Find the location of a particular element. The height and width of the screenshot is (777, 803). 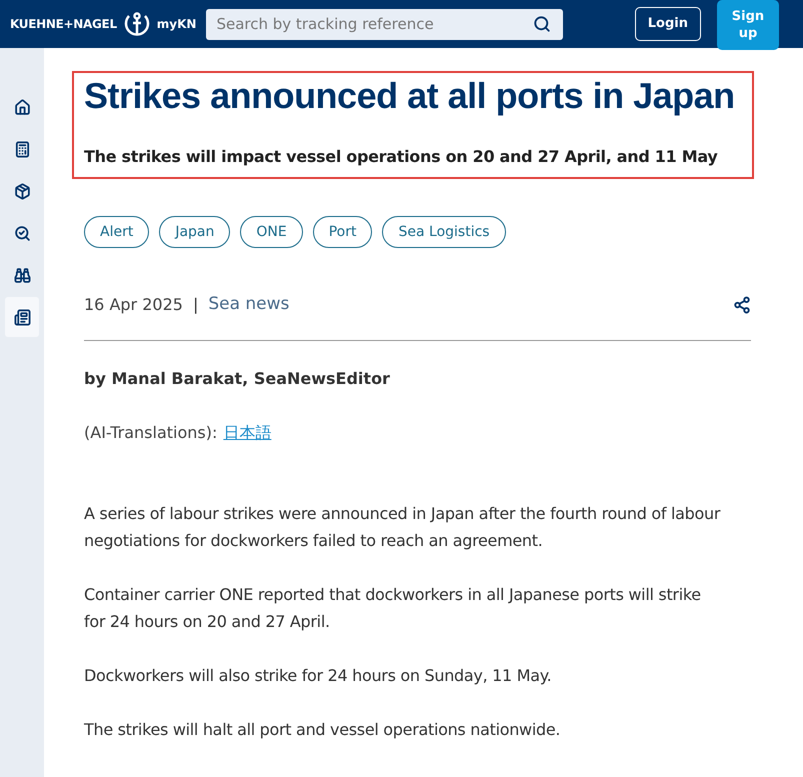

calculator-icon is located at coordinates (22, 149).